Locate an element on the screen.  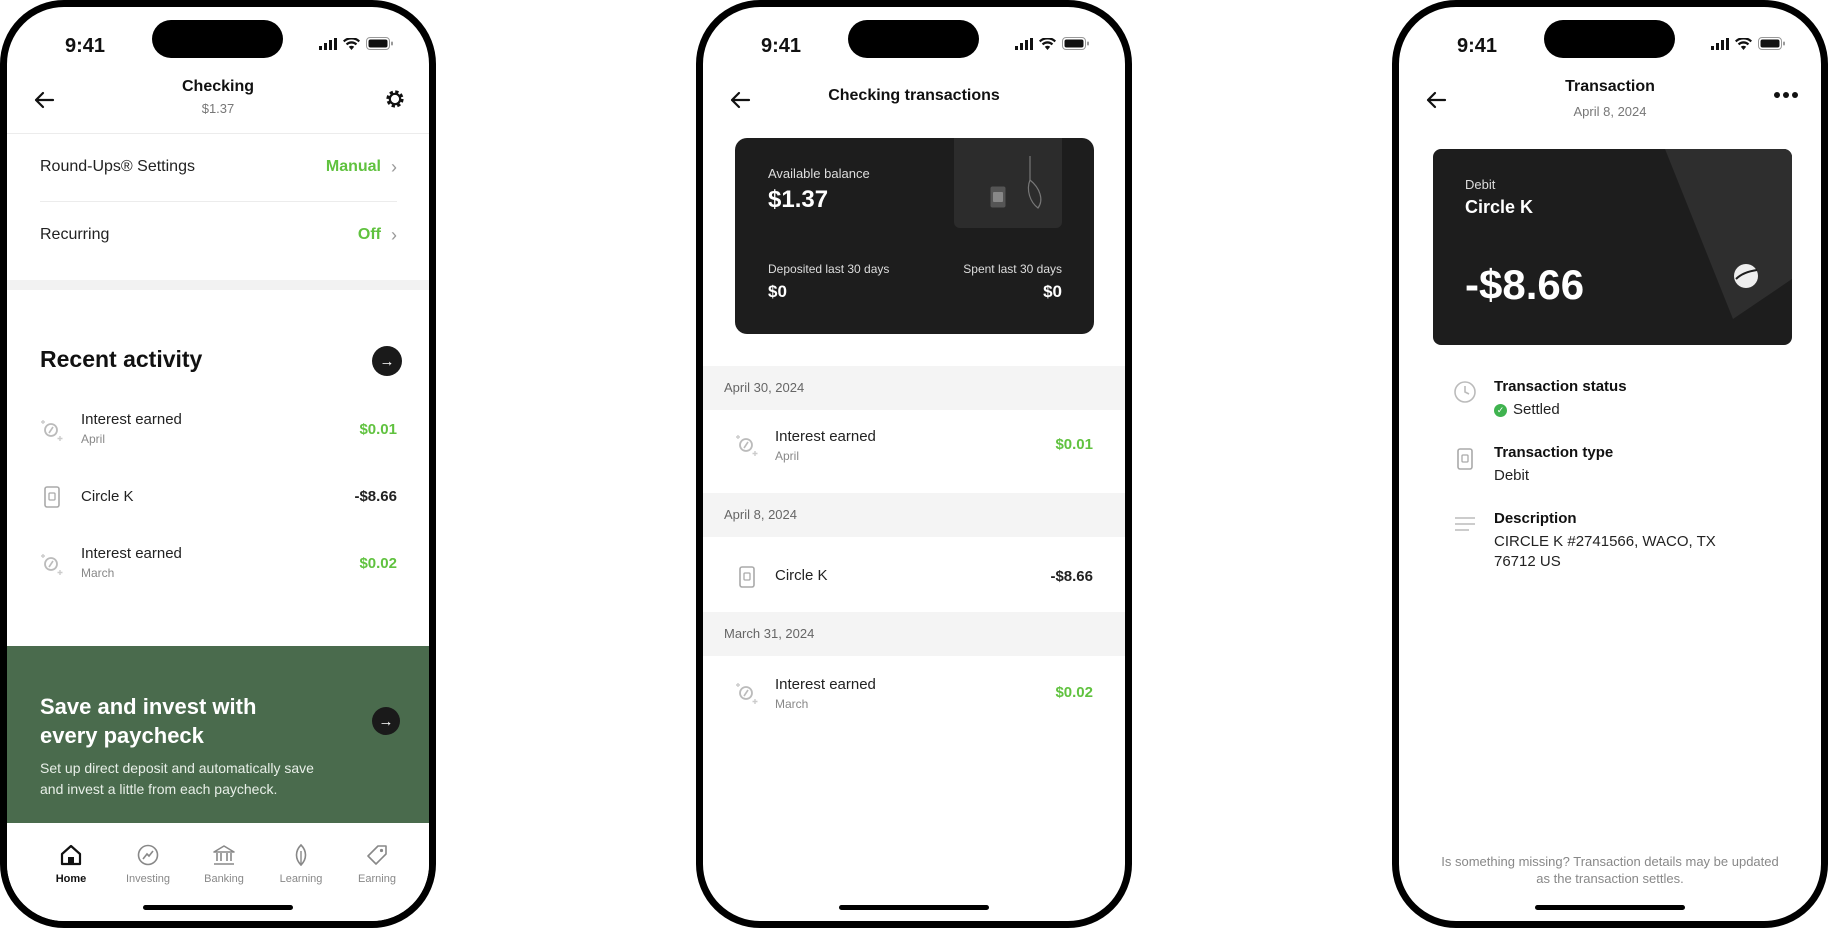
bank-icon is located at coordinates (224, 855).